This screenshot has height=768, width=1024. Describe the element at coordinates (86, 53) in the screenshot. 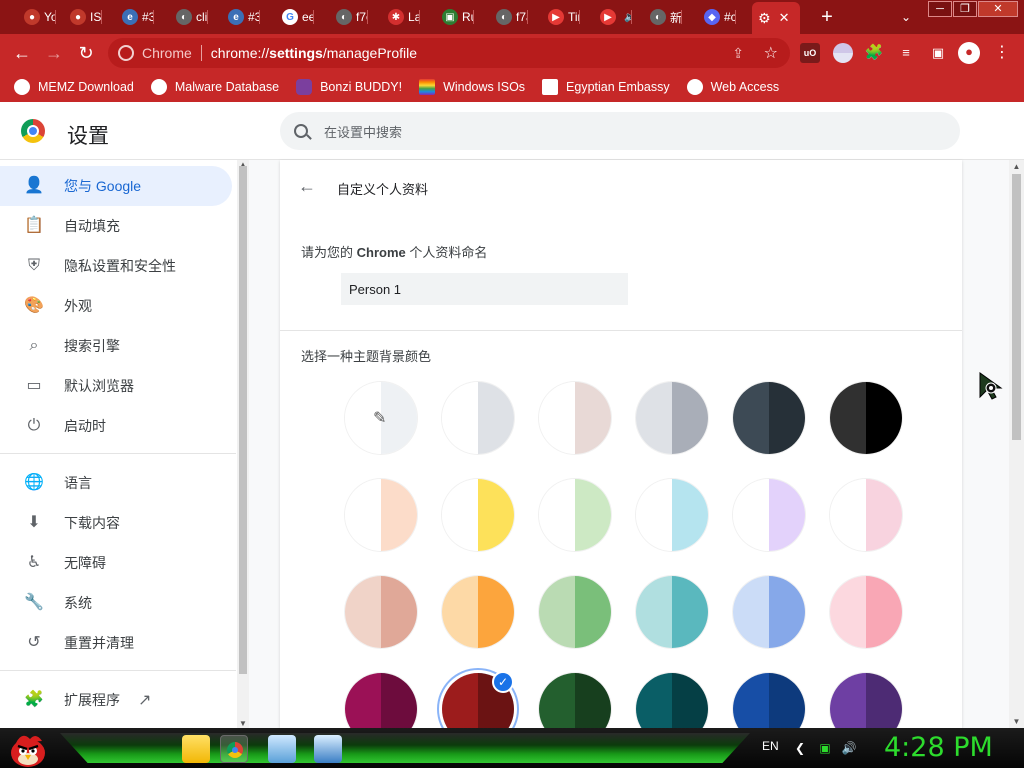

I see `reload-icon: ↻` at that location.